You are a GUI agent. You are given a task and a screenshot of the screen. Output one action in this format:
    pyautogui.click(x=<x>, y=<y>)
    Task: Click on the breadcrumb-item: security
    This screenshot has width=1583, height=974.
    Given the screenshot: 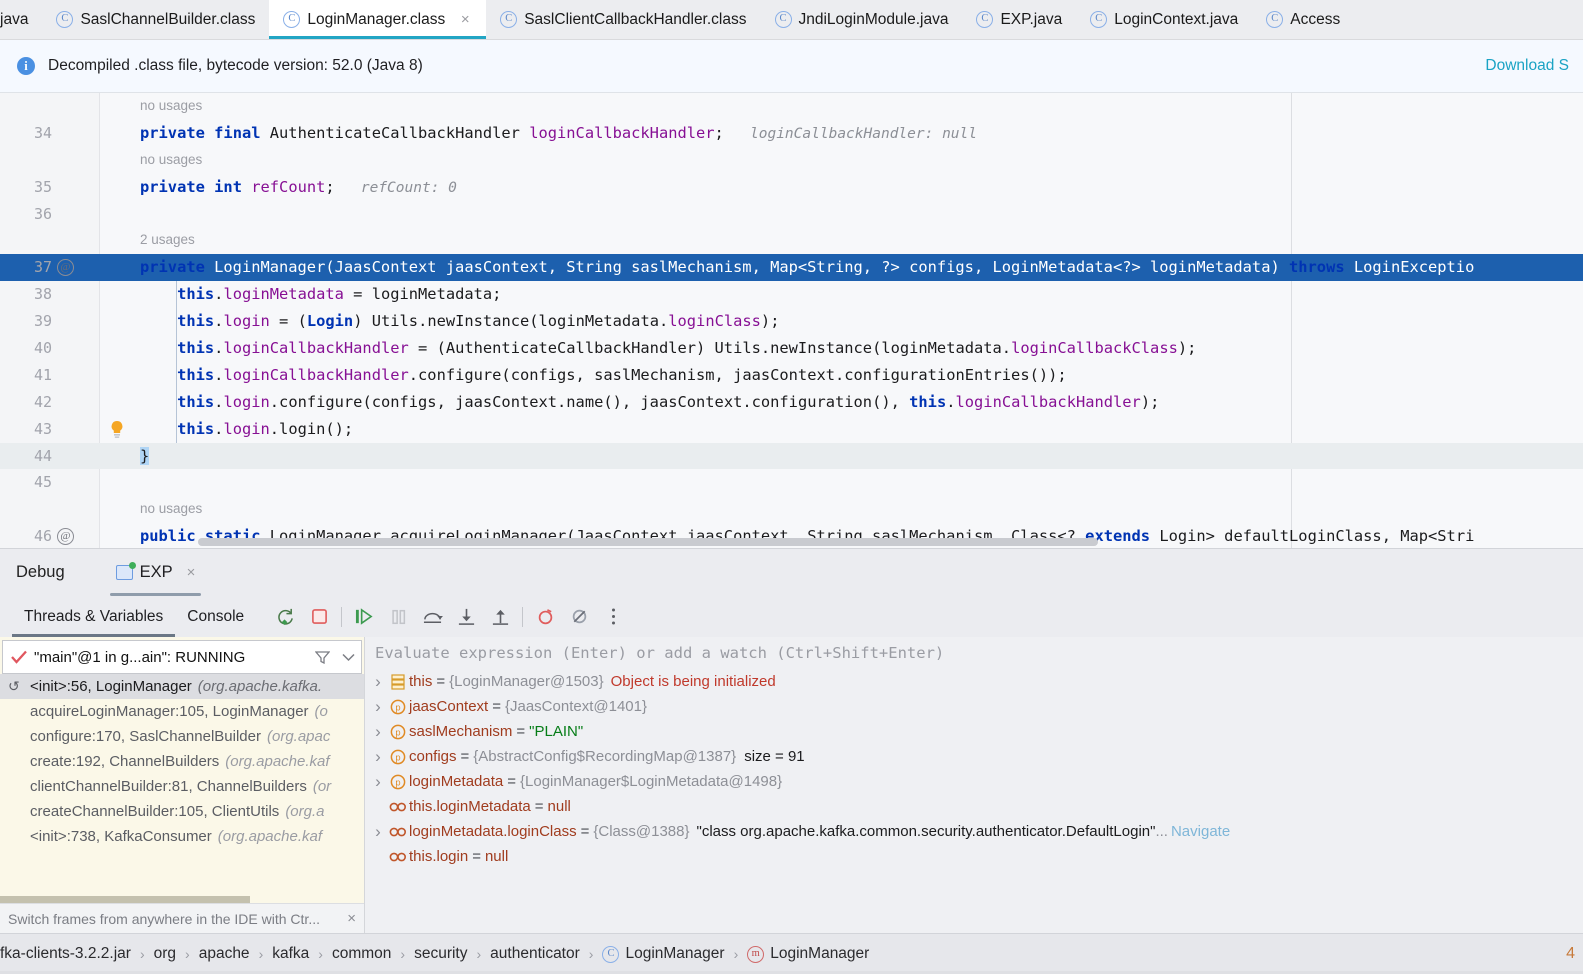 What is the action you would take?
    pyautogui.click(x=440, y=954)
    